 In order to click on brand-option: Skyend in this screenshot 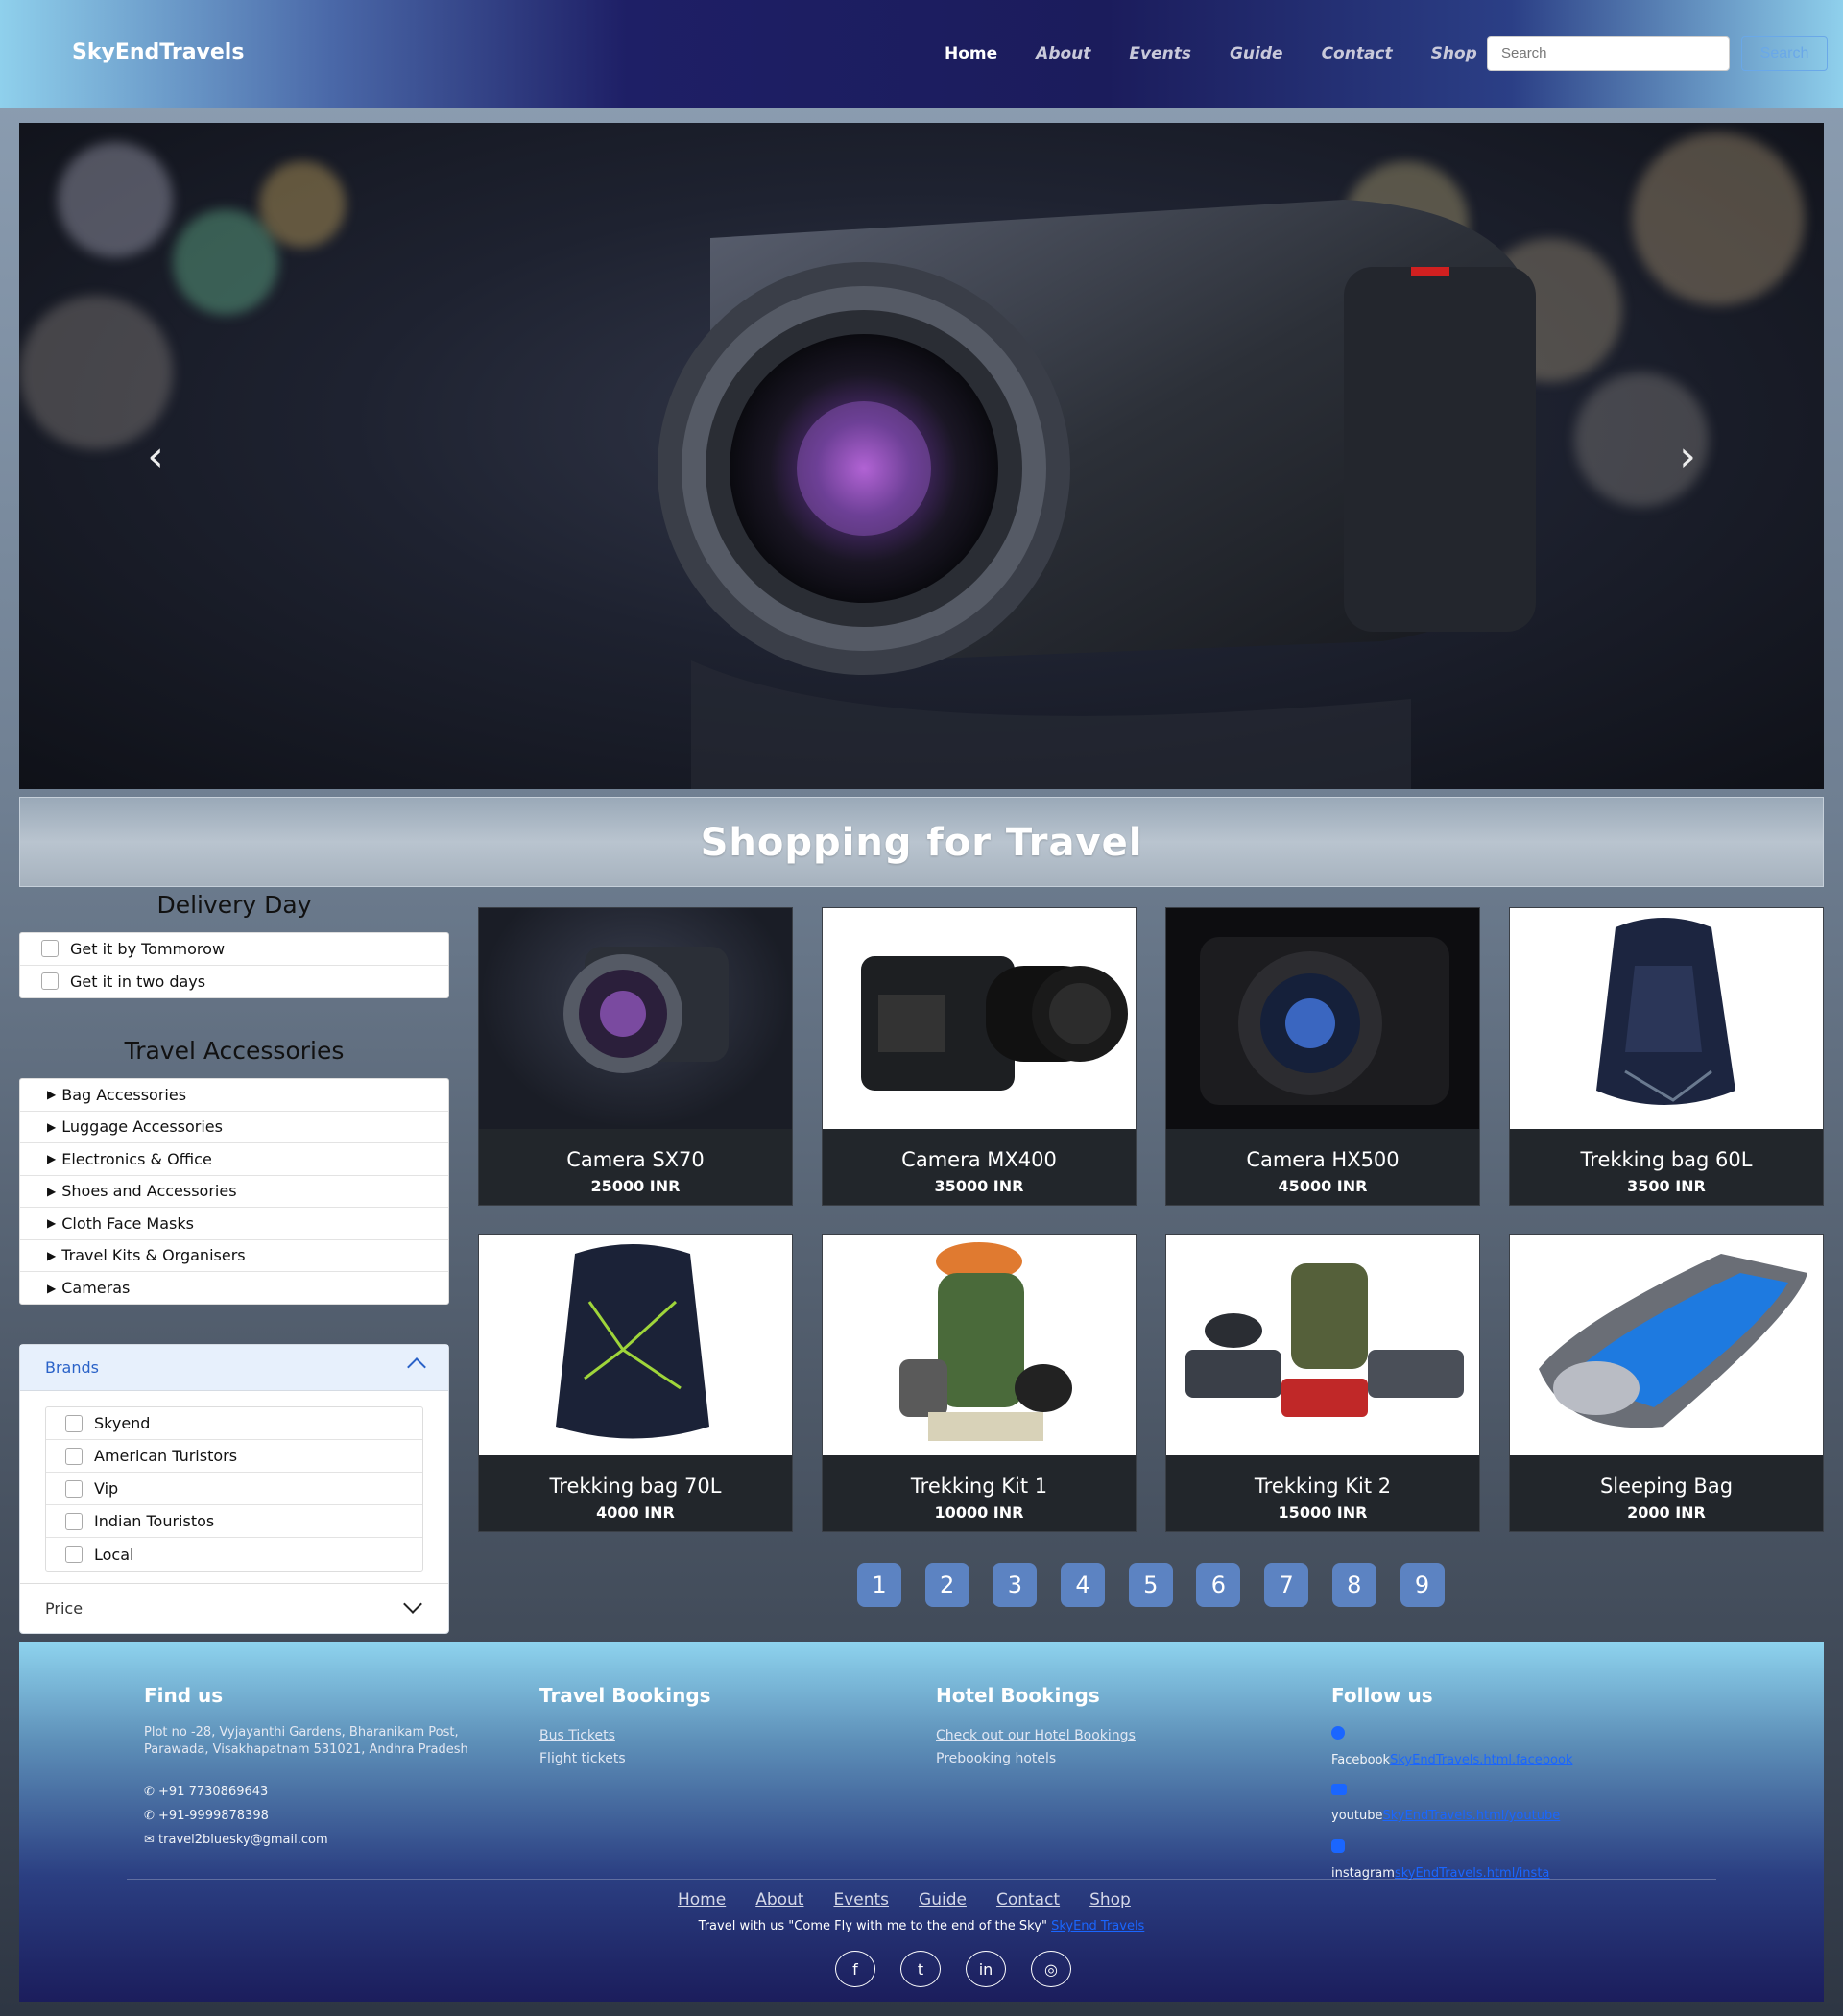, I will do `click(234, 1423)`.